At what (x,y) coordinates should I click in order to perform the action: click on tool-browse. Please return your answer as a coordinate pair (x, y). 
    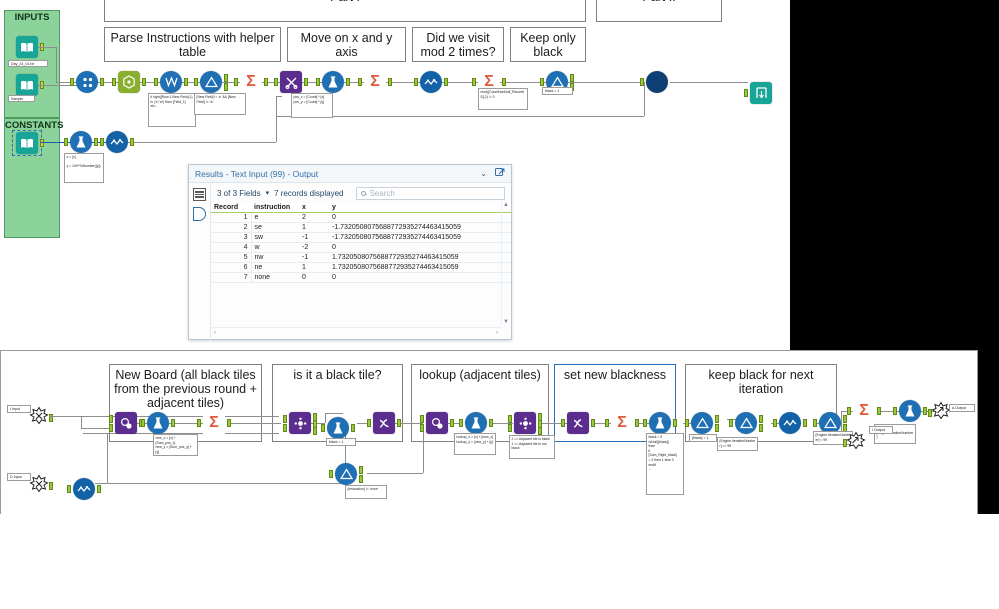
    Looking at the image, I should click on (654, 82).